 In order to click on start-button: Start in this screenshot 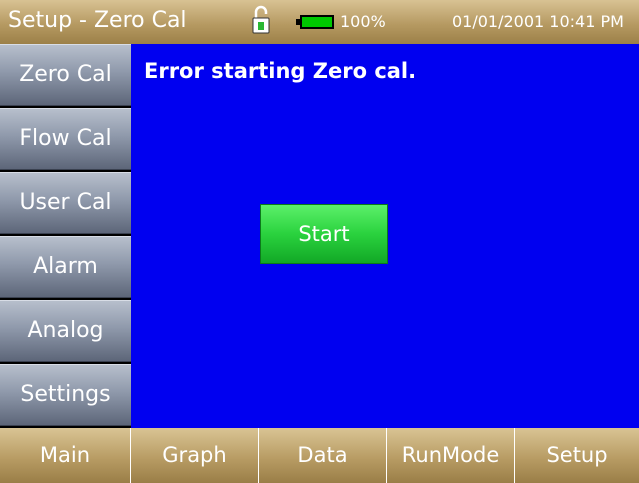, I will do `click(324, 234)`.